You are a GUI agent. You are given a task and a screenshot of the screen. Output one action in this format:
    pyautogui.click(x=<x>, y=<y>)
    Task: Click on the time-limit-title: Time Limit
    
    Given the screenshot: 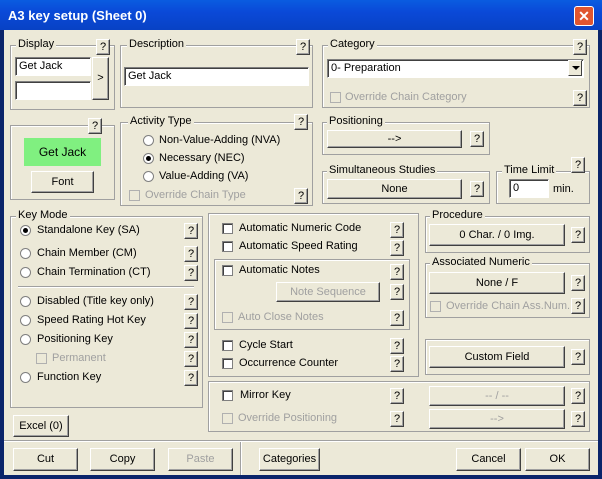 What is the action you would take?
    pyautogui.click(x=529, y=170)
    